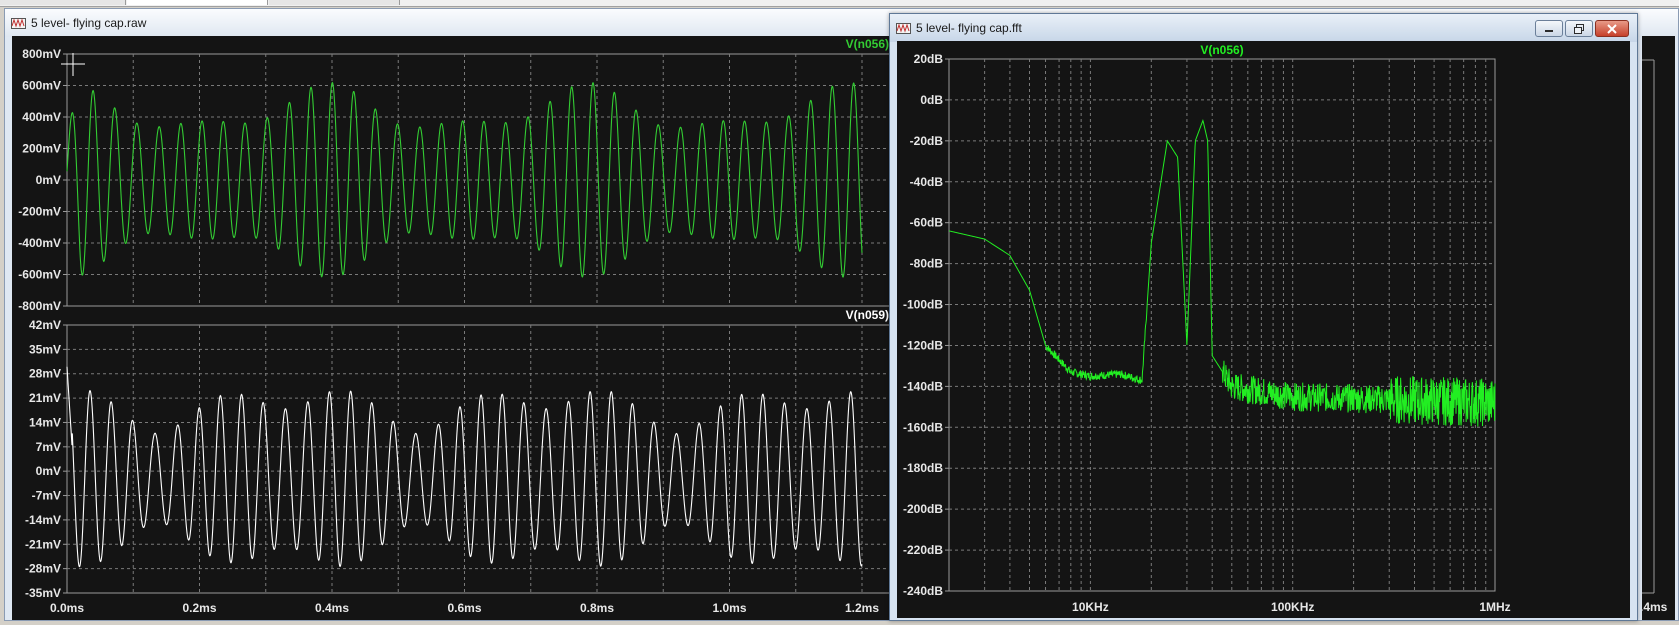  I want to click on fft-window-titlebar: 5 level- flying cap.fft, so click(1263, 28).